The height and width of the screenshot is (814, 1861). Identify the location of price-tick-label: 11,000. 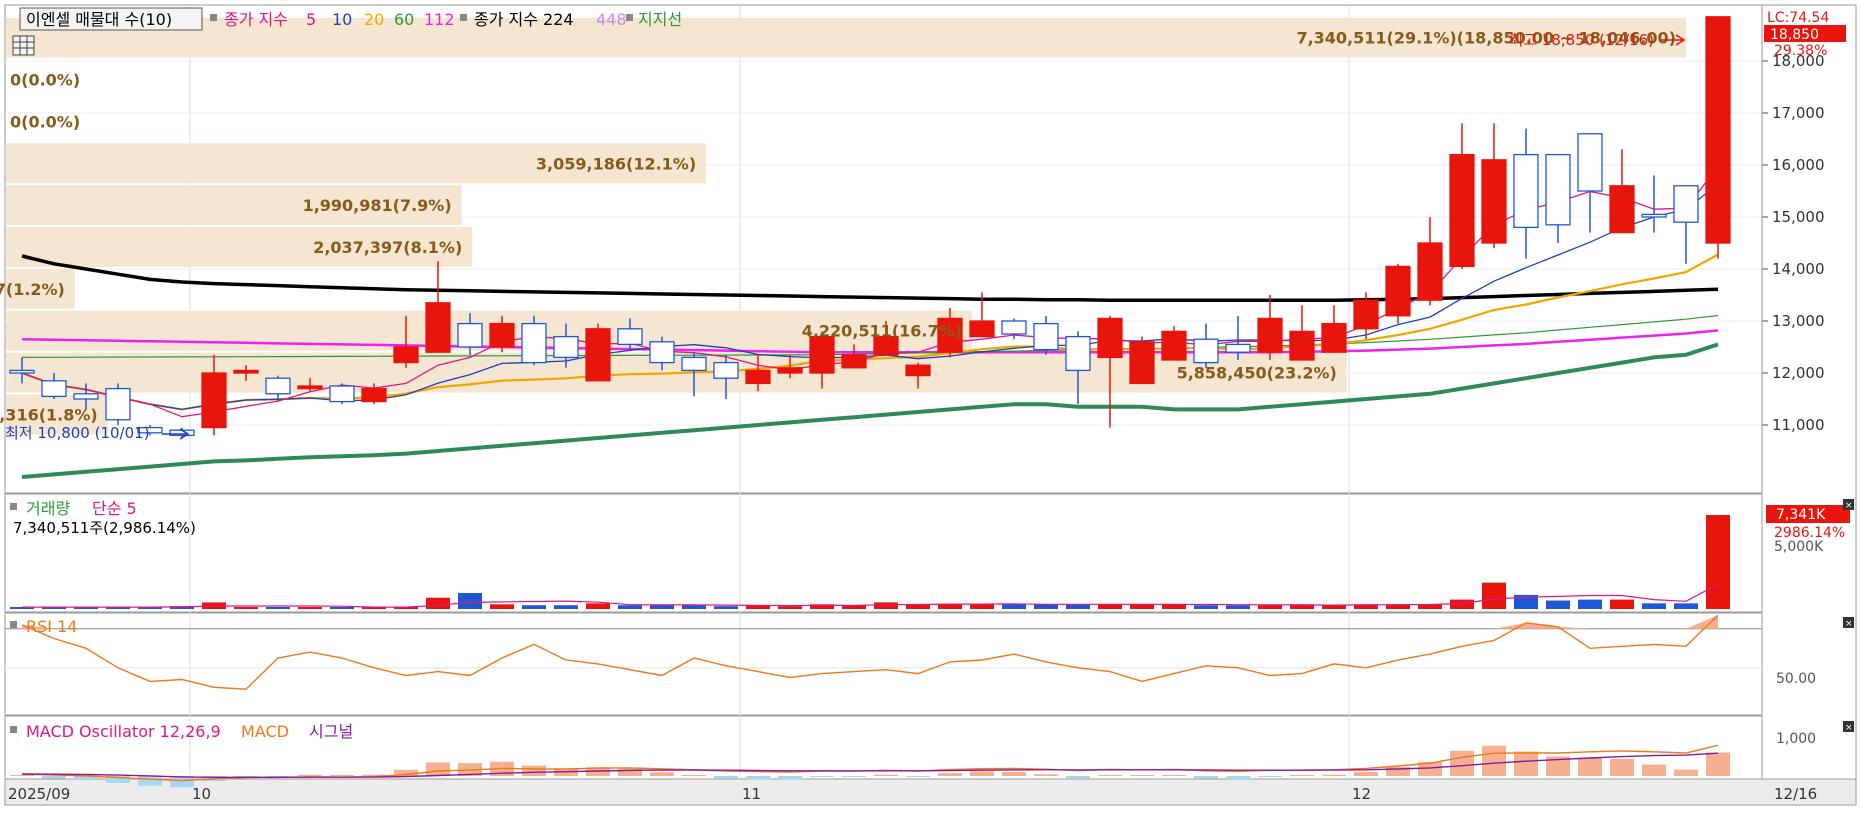
(1798, 425).